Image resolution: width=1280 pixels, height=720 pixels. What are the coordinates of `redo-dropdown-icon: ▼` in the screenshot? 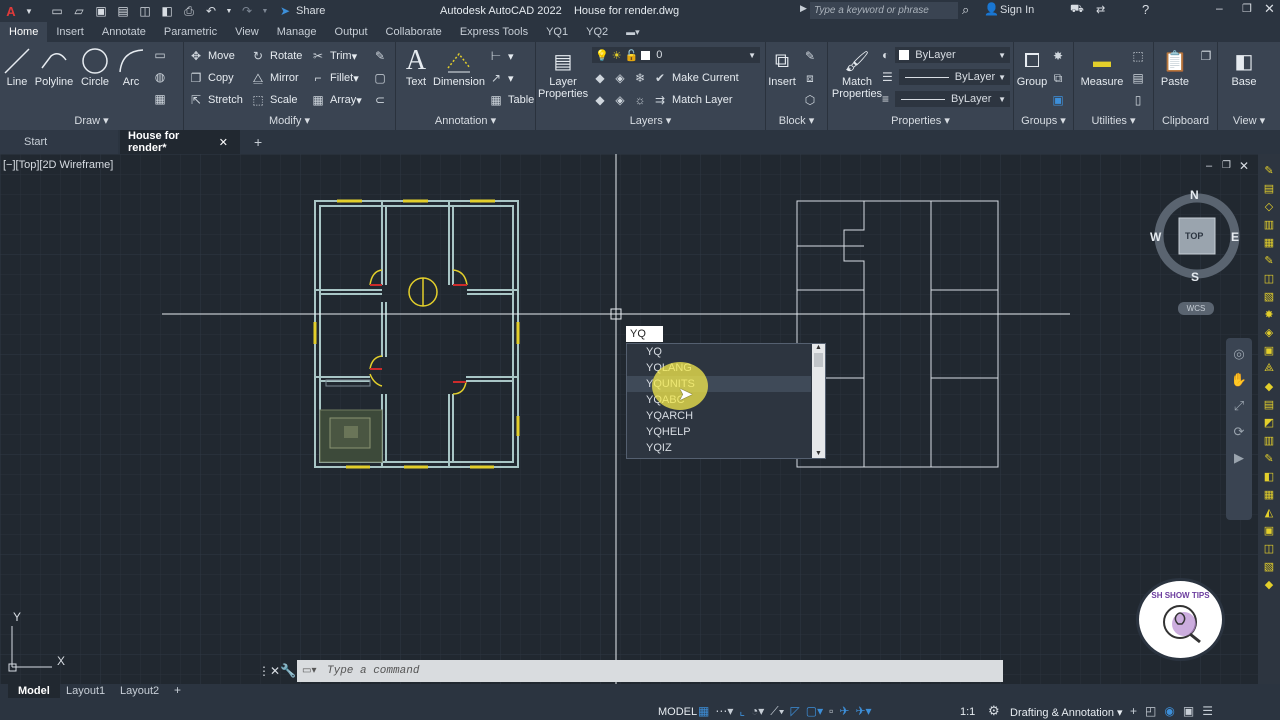 It's located at (265, 11).